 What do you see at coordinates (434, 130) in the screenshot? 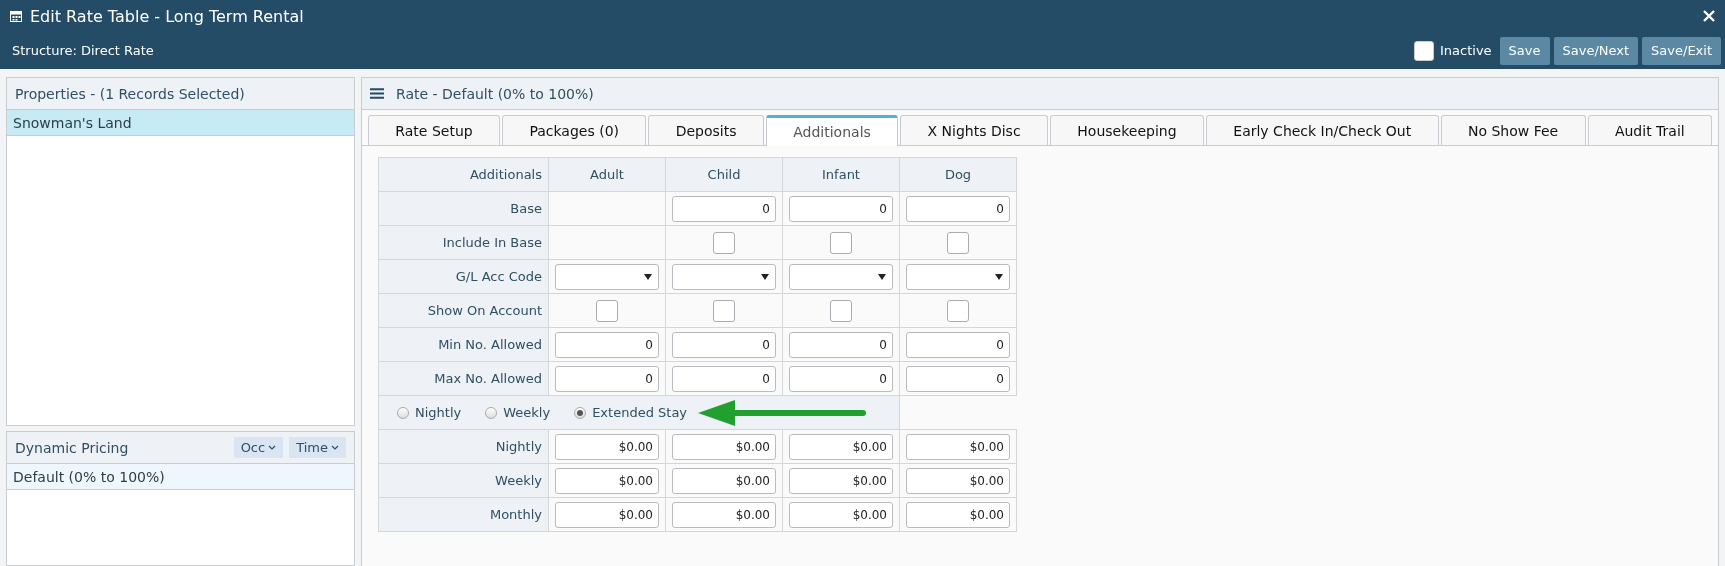
I see `tab: Rate Setup` at bounding box center [434, 130].